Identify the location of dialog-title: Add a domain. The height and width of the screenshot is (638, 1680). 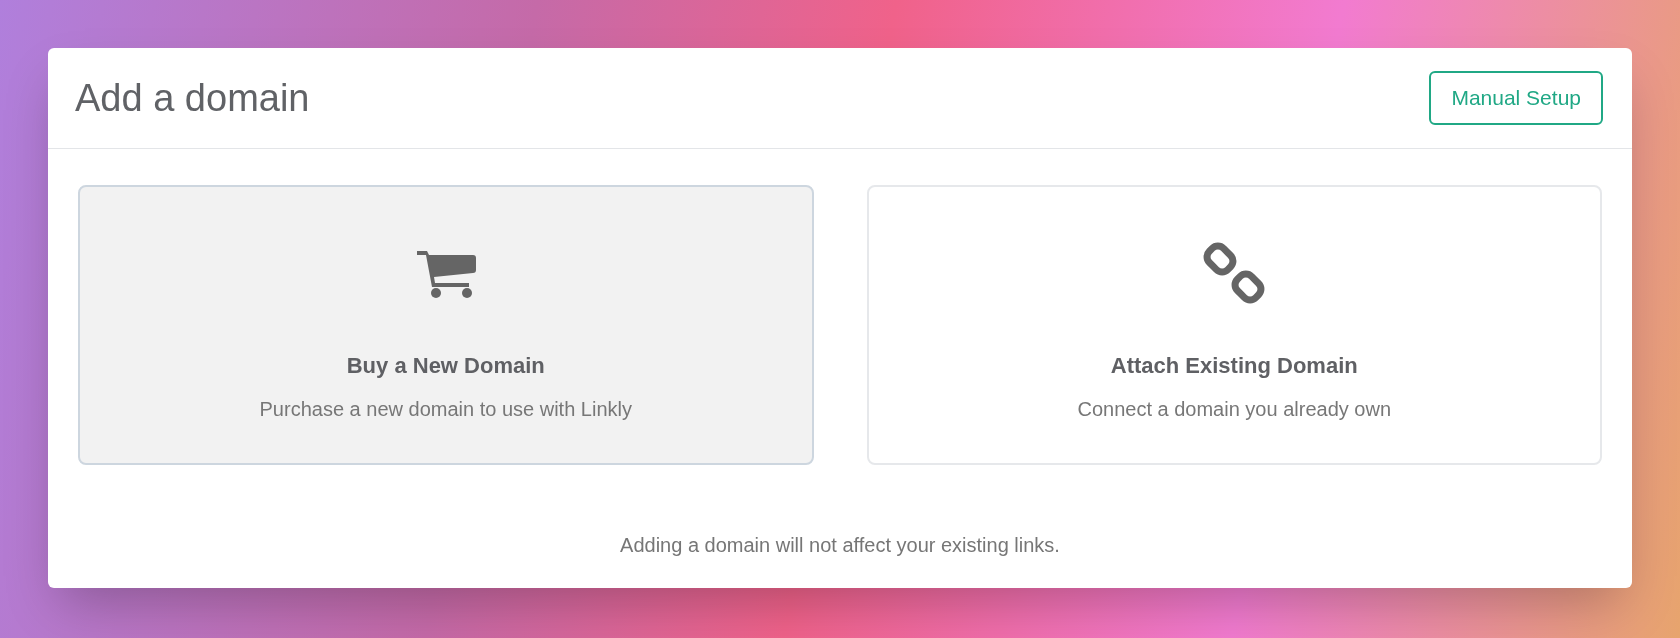
(192, 98).